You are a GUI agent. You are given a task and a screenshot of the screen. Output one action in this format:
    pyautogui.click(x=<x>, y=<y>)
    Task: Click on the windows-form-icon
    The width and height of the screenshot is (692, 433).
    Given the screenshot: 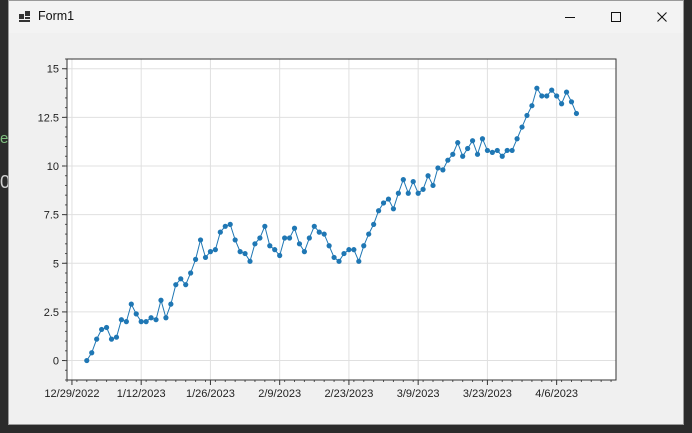 What is the action you would take?
    pyautogui.click(x=24, y=16)
    